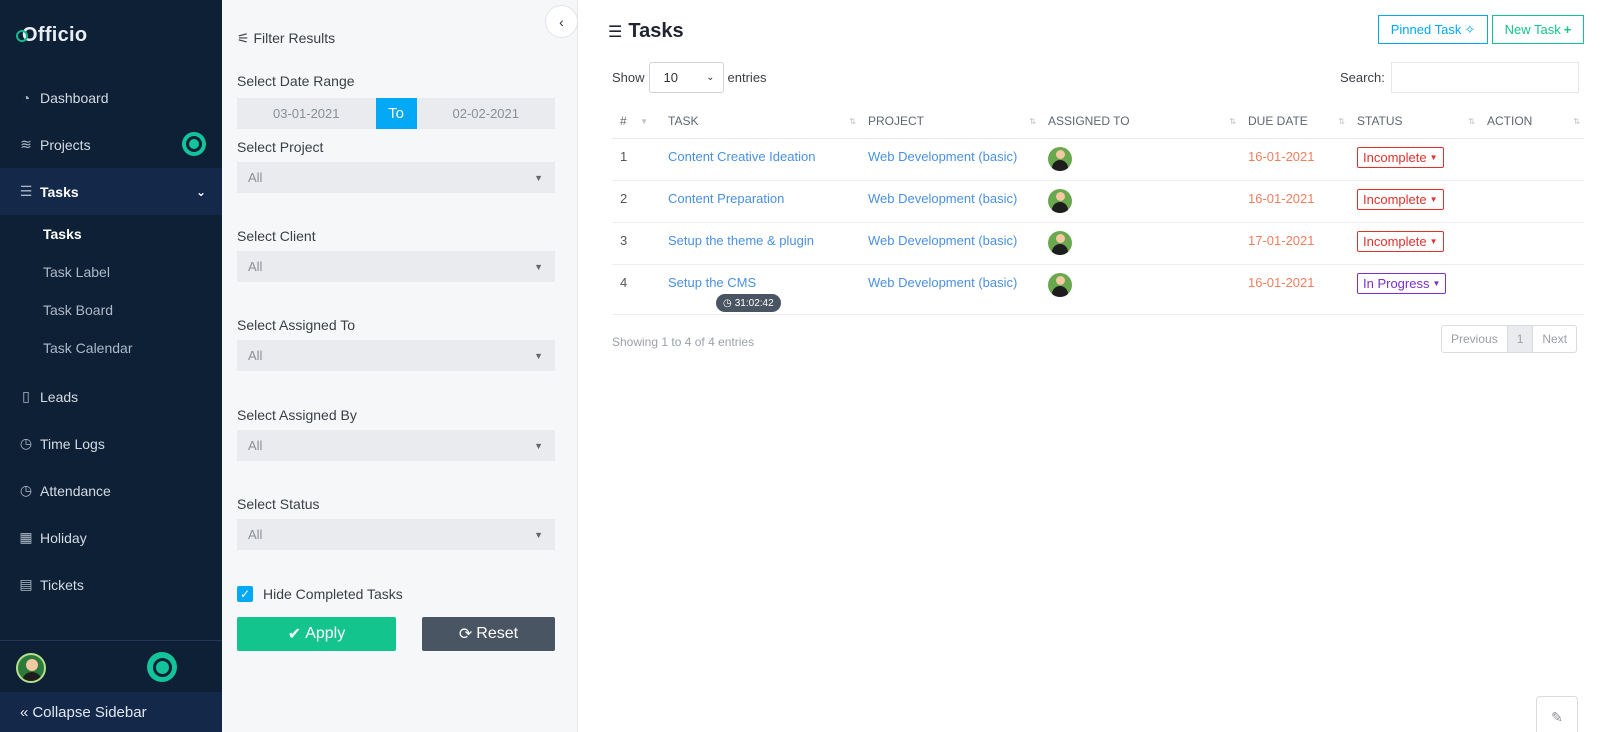  What do you see at coordinates (760, 121) in the screenshot?
I see `column-header-task: TASK ⇅` at bounding box center [760, 121].